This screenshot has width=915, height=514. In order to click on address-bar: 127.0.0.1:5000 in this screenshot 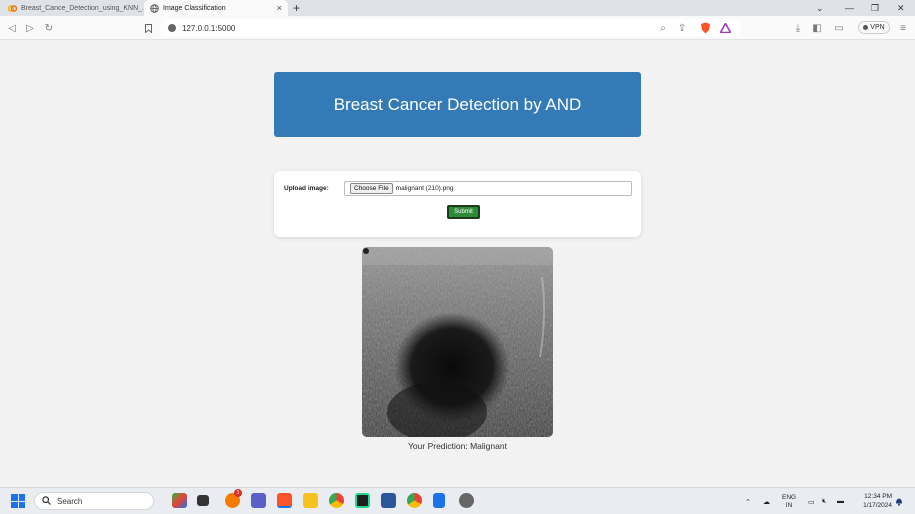, I will do `click(450, 28)`.